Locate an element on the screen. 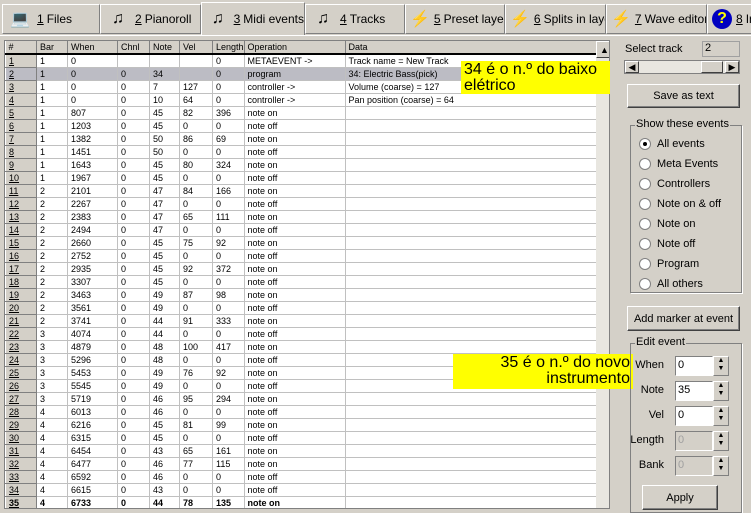  table-row: 7 1 1382 0 50 86 69 note on is located at coordinates (301, 139).